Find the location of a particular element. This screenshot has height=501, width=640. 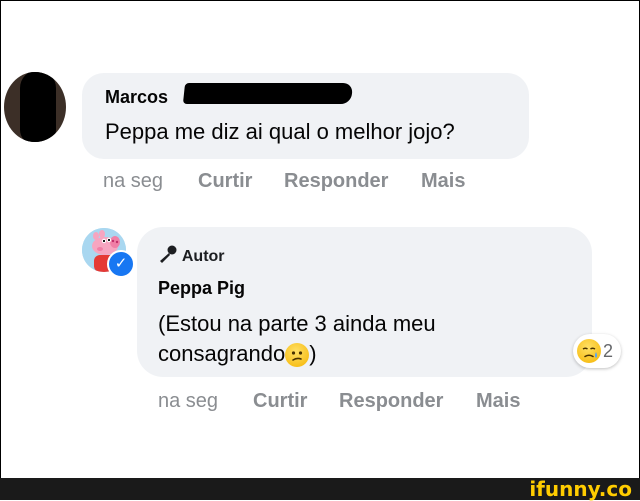

reaction-count-pill: 2 is located at coordinates (597, 351).